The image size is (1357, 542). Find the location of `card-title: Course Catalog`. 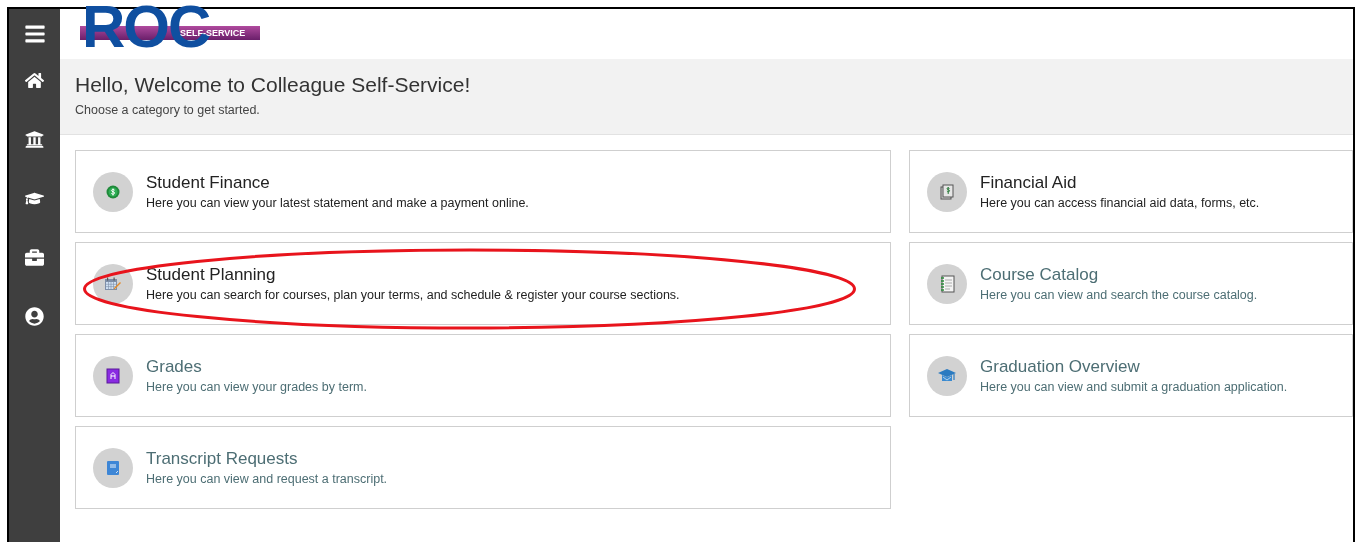

card-title: Course Catalog is located at coordinates (1040, 274).